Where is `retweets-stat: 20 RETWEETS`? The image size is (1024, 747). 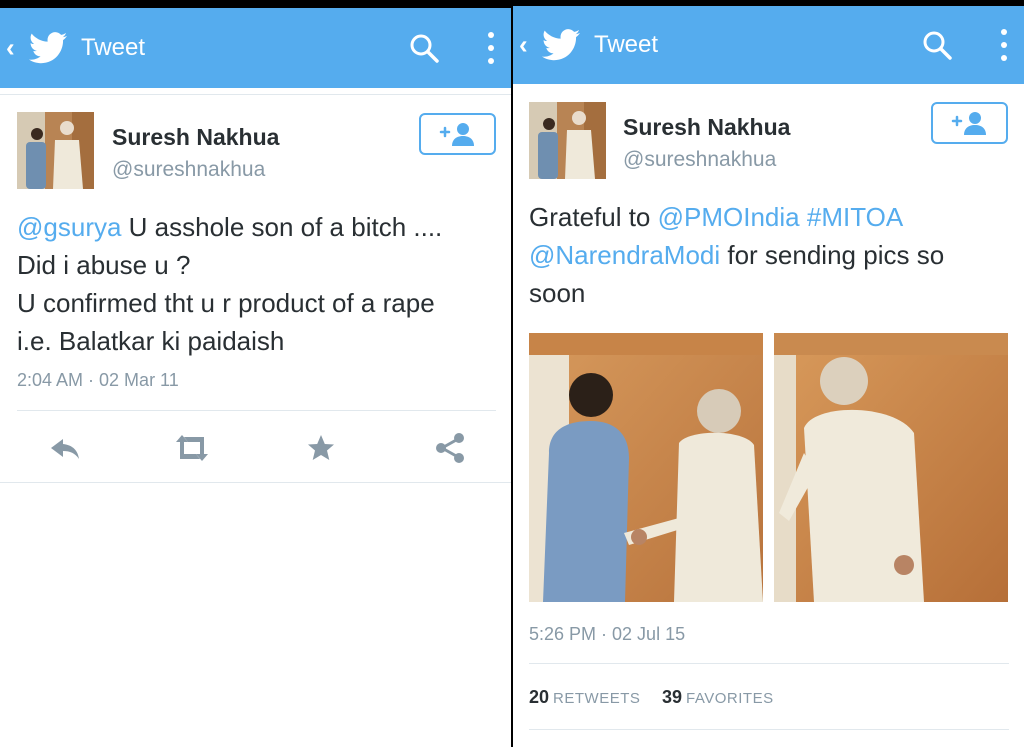
retweets-stat: 20 RETWEETS is located at coordinates (584, 697).